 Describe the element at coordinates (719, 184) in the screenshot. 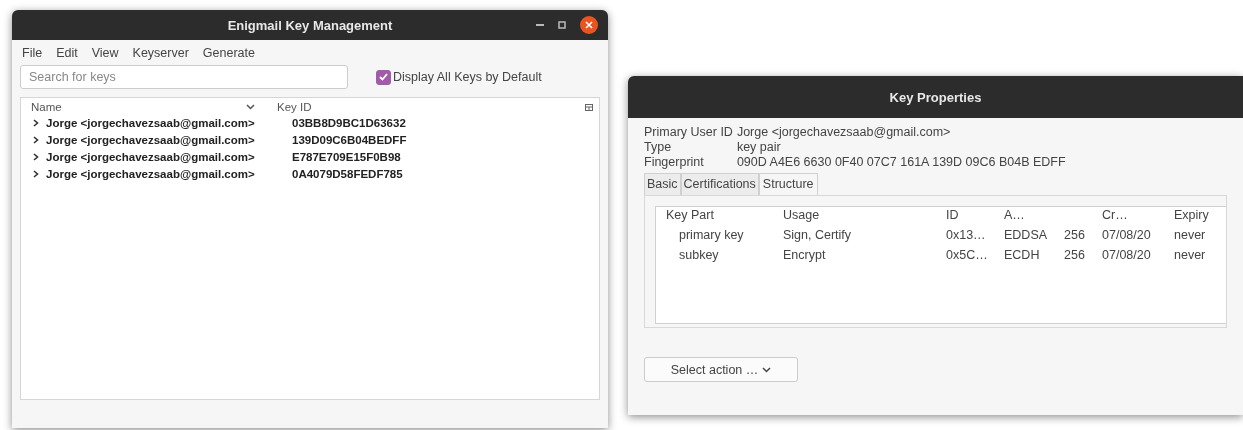

I see `tab: Certifications` at that location.